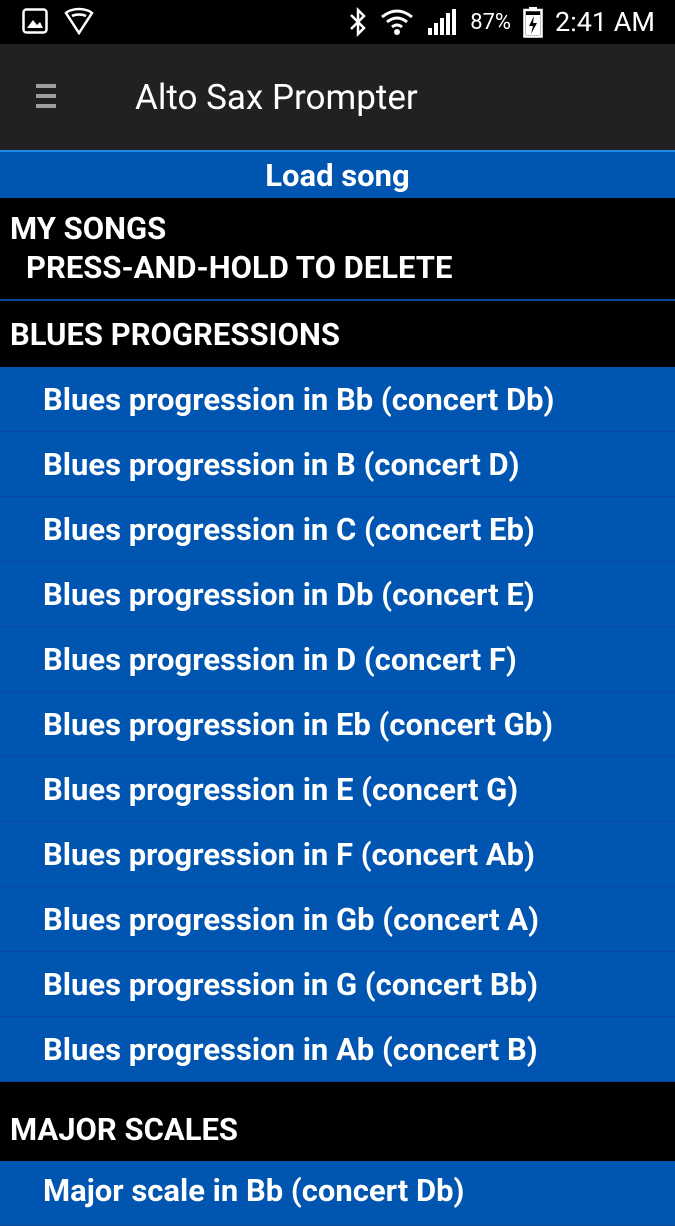 The image size is (675, 1226). I want to click on list-item-song: Major scale in Bb (concert Db), so click(337, 1193).